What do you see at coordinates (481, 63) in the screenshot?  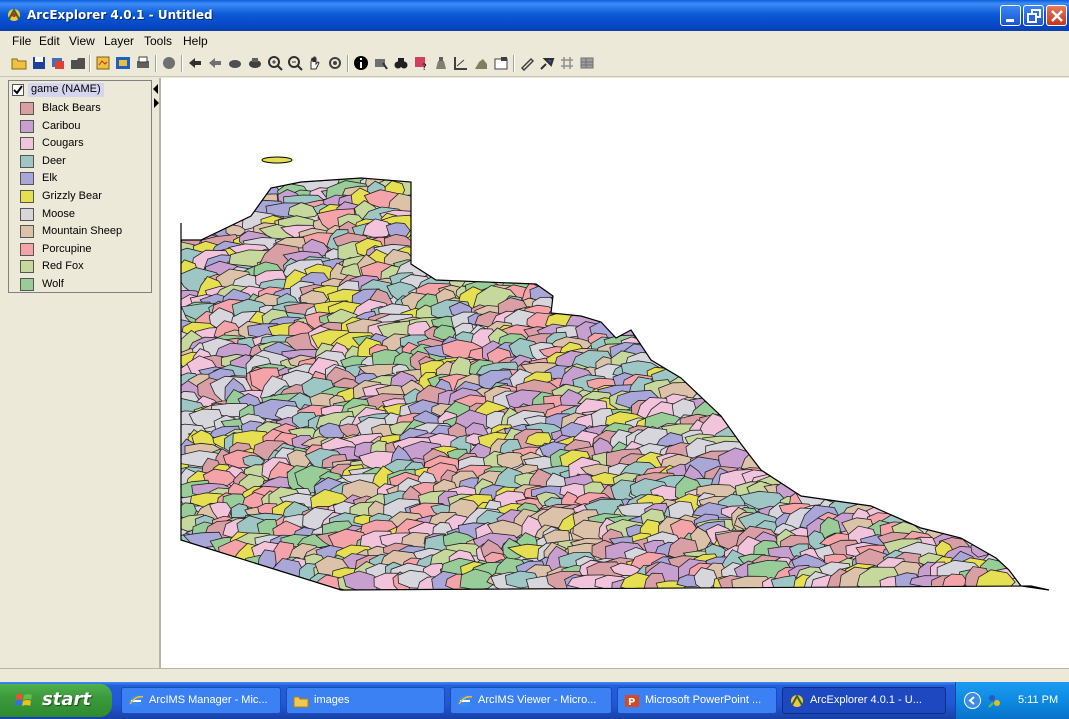 I see `buffer-icon` at bounding box center [481, 63].